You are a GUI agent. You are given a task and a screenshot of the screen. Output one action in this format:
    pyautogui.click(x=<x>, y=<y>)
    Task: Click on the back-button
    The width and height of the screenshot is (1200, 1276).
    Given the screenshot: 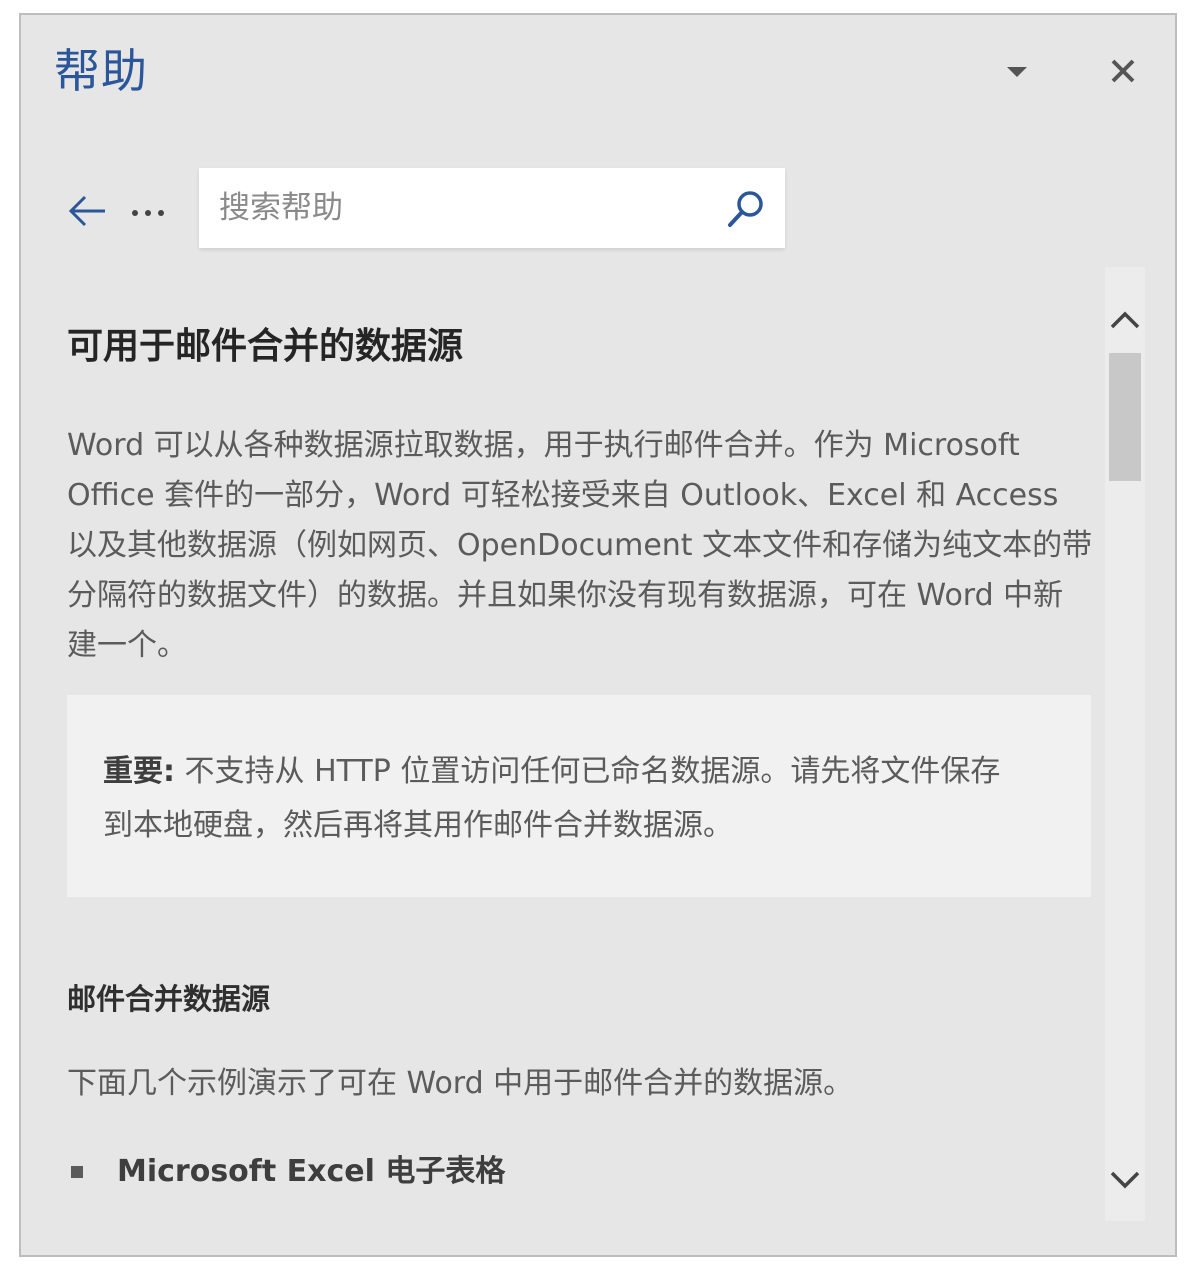 What is the action you would take?
    pyautogui.click(x=87, y=211)
    